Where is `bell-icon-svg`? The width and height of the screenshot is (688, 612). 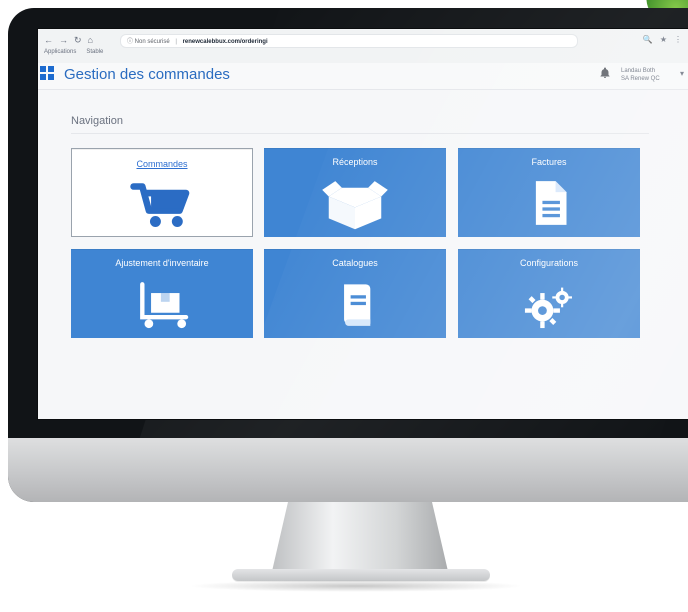
bell-icon-svg is located at coordinates (605, 72).